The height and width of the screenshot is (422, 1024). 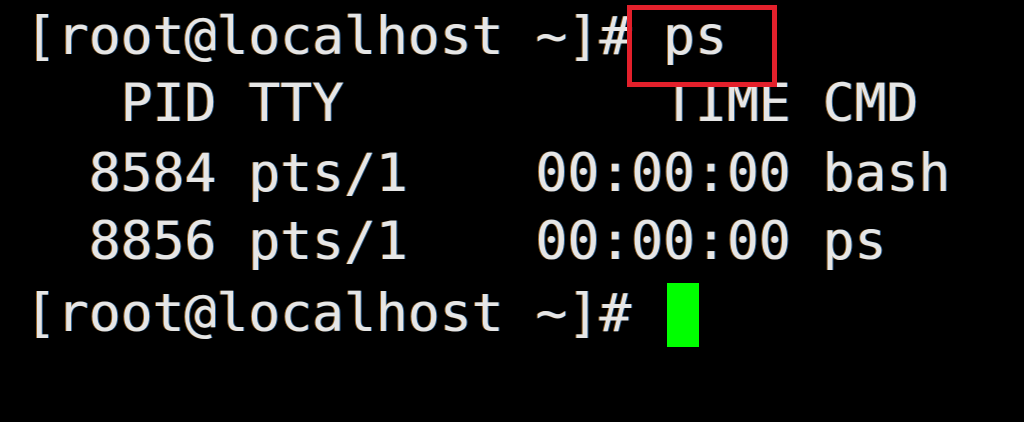 I want to click on ps-row-bash: 8584 pts/1 00:00:00 bash, so click(x=488, y=173).